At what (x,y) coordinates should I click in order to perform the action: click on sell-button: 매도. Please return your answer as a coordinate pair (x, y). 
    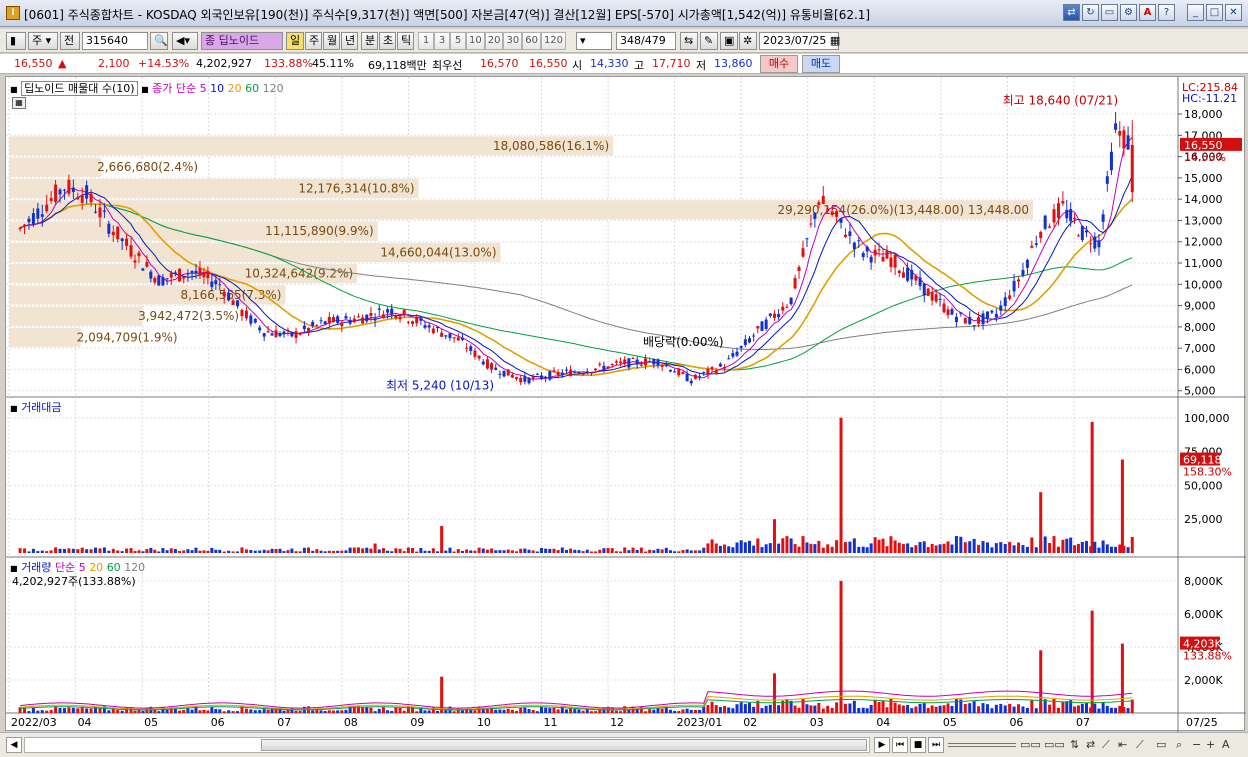
    Looking at the image, I should click on (821, 64).